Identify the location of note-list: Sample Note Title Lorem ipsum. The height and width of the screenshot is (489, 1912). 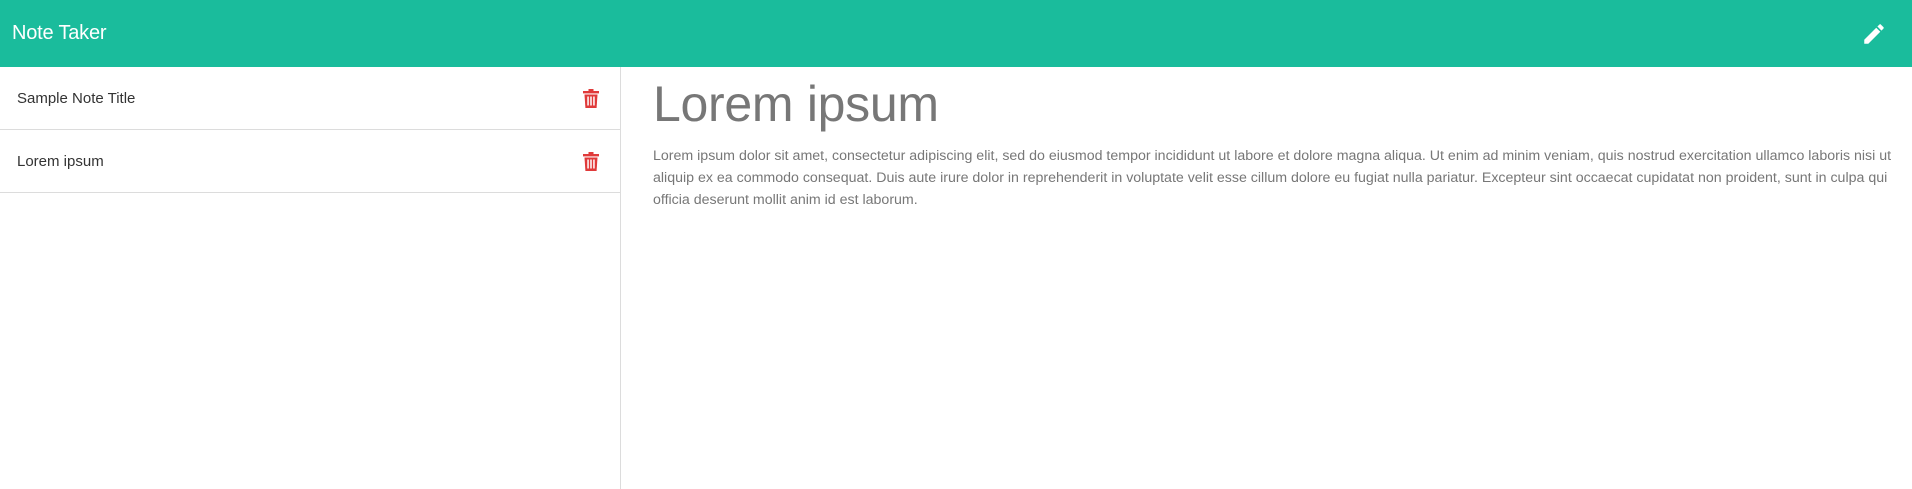
(310, 130).